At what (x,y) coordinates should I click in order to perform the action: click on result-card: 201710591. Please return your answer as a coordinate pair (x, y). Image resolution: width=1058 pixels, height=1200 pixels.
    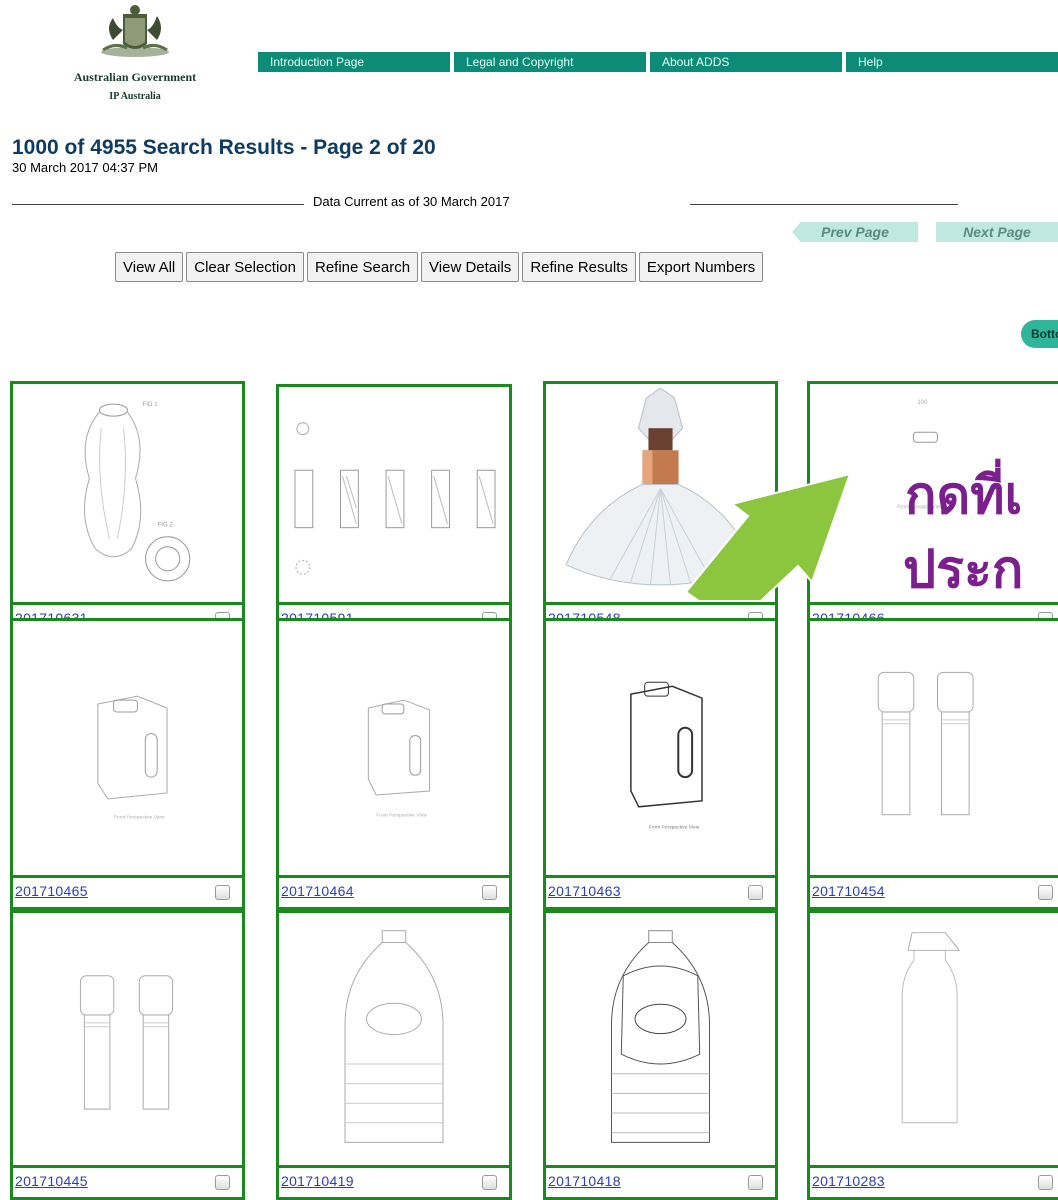
    Looking at the image, I should click on (394, 510).